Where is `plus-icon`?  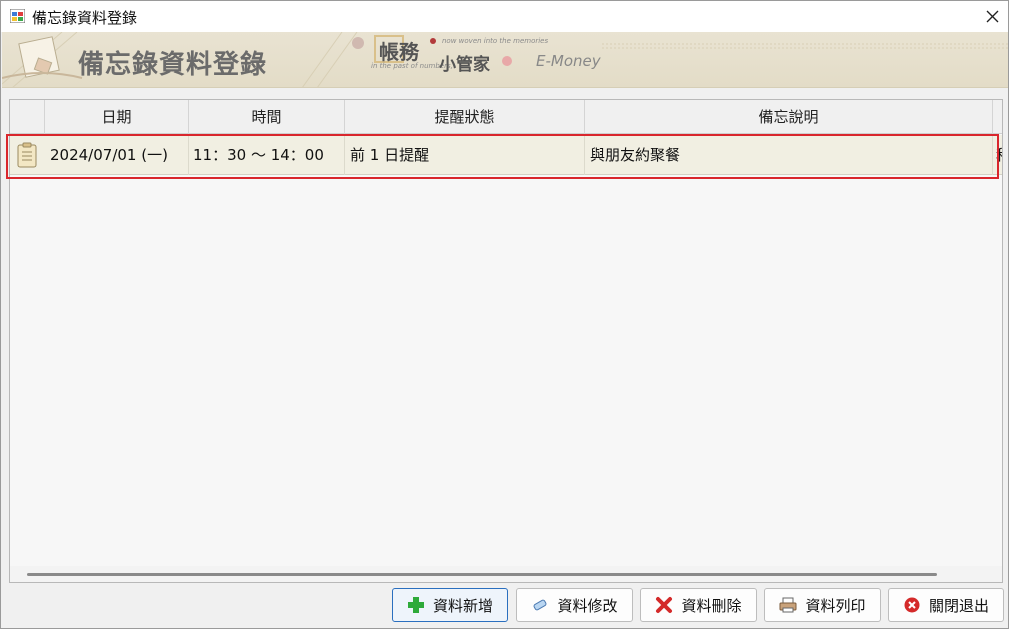 plus-icon is located at coordinates (415, 605).